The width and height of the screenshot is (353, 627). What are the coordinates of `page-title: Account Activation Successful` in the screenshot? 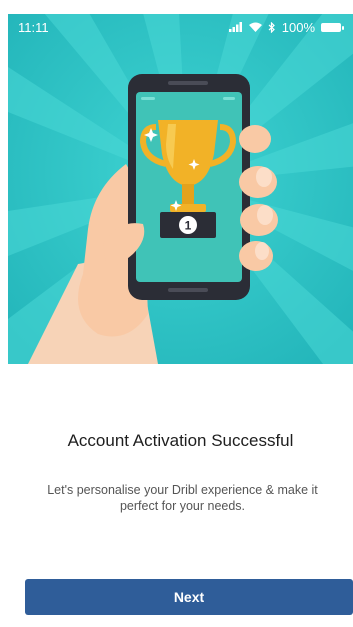 It's located at (180, 440).